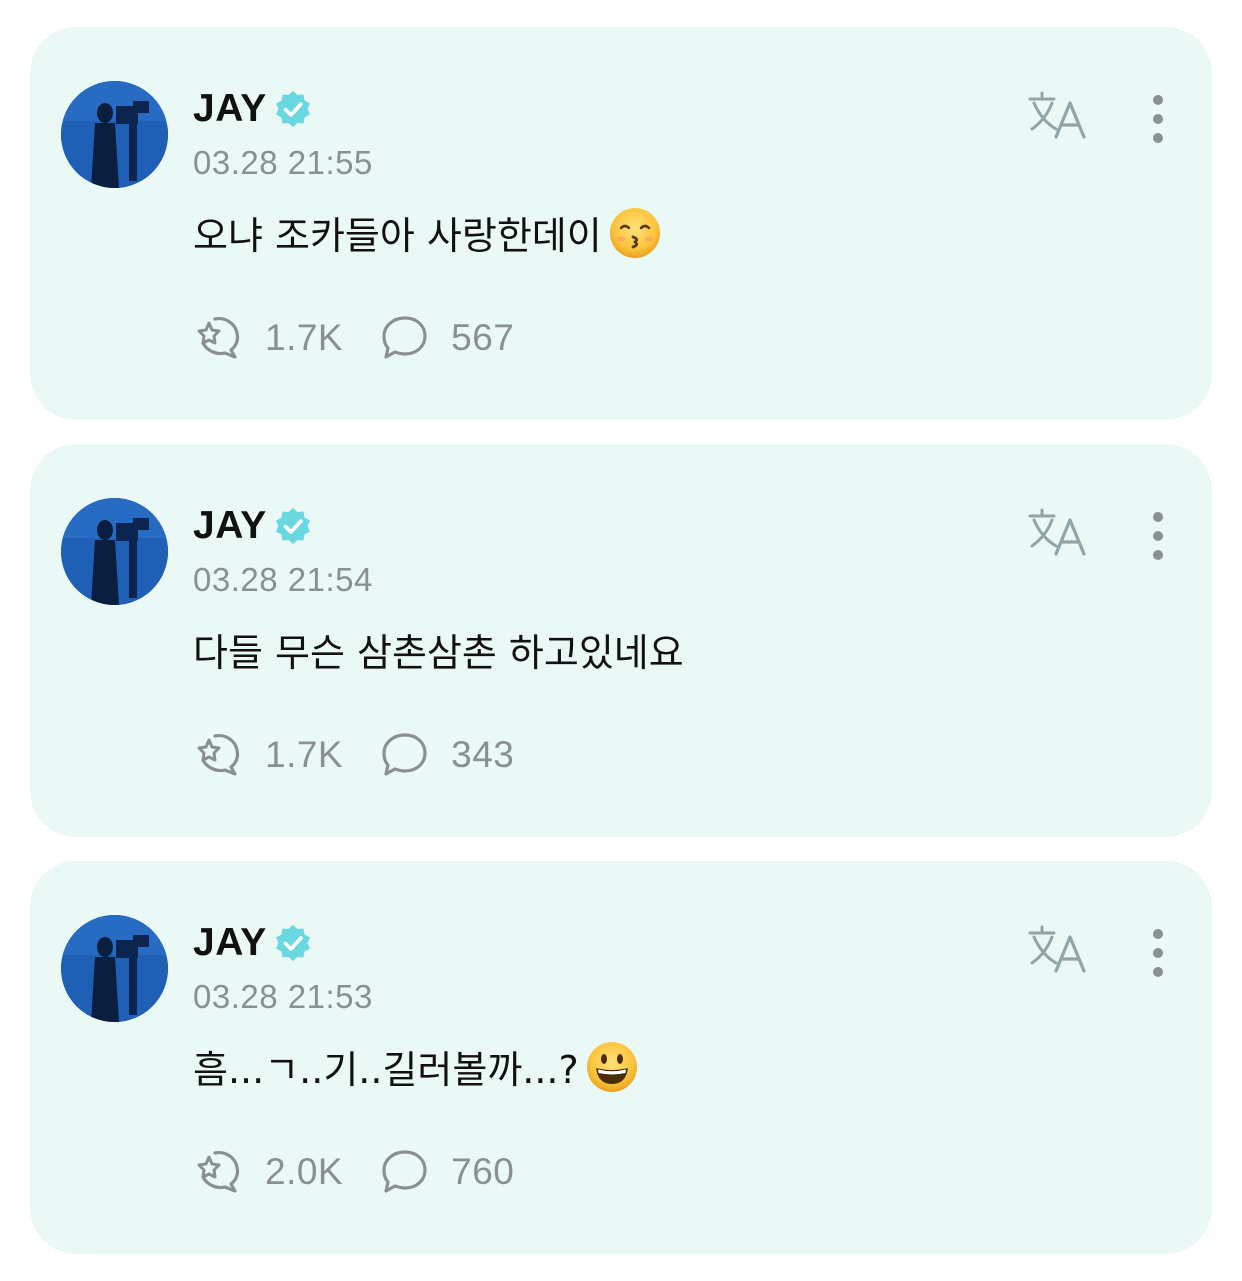 Image resolution: width=1242 pixels, height=1281 pixels. I want to click on grinning-face-emoji-icon, so click(612, 1067).